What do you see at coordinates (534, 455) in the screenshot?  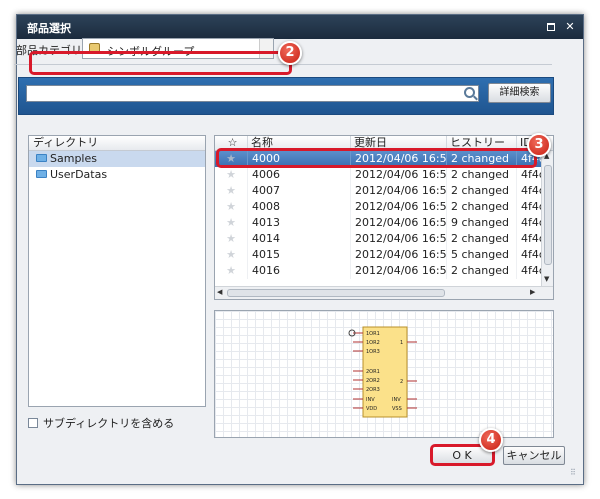 I see `cancel-button: キャンセル` at bounding box center [534, 455].